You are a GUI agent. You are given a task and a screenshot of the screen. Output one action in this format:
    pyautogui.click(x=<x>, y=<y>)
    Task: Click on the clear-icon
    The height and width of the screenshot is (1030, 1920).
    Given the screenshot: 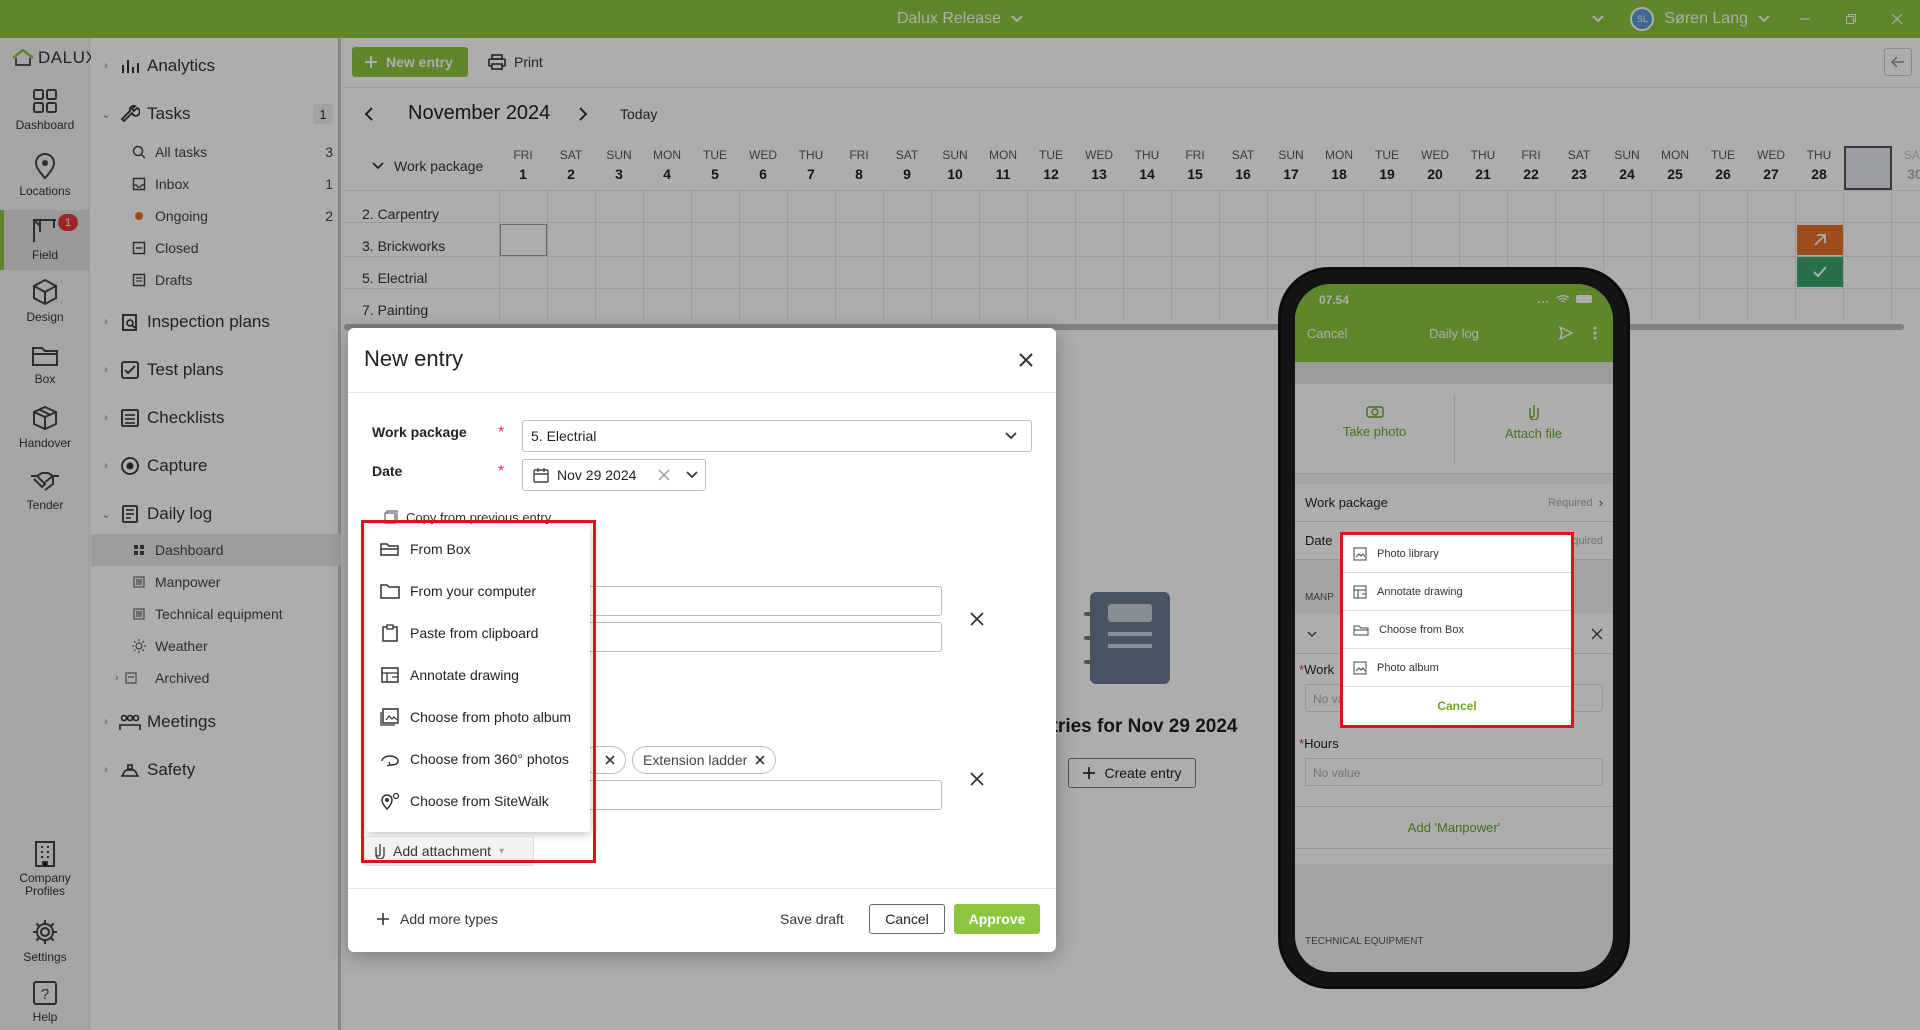 What is the action you would take?
    pyautogui.click(x=664, y=475)
    